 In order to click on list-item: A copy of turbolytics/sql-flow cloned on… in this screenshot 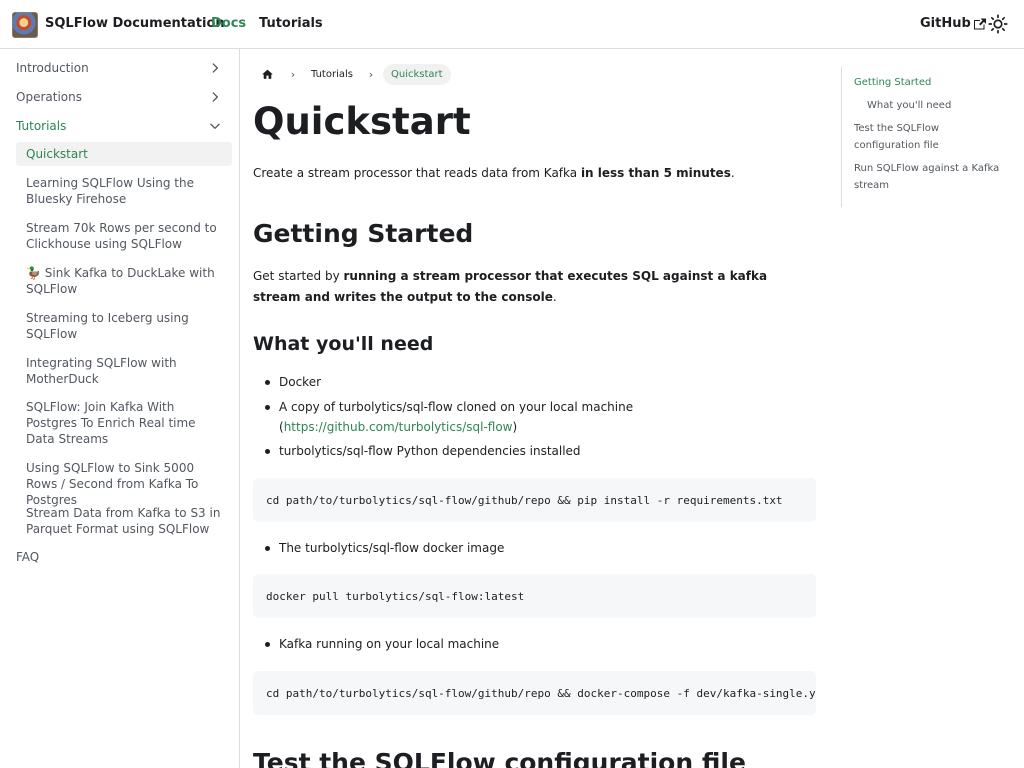, I will do `click(543, 417)`.